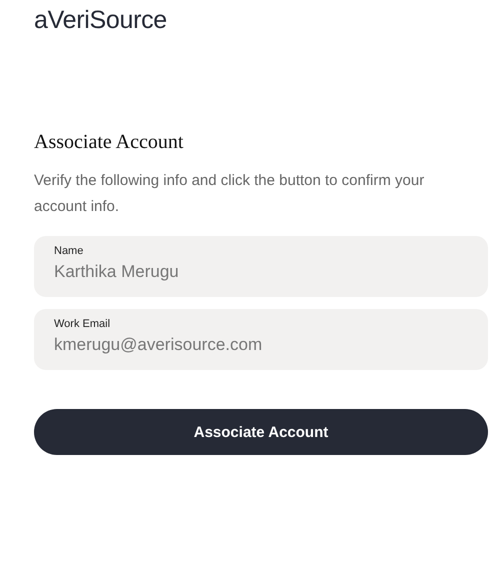  I want to click on logo: aVeriSource, so click(100, 20).